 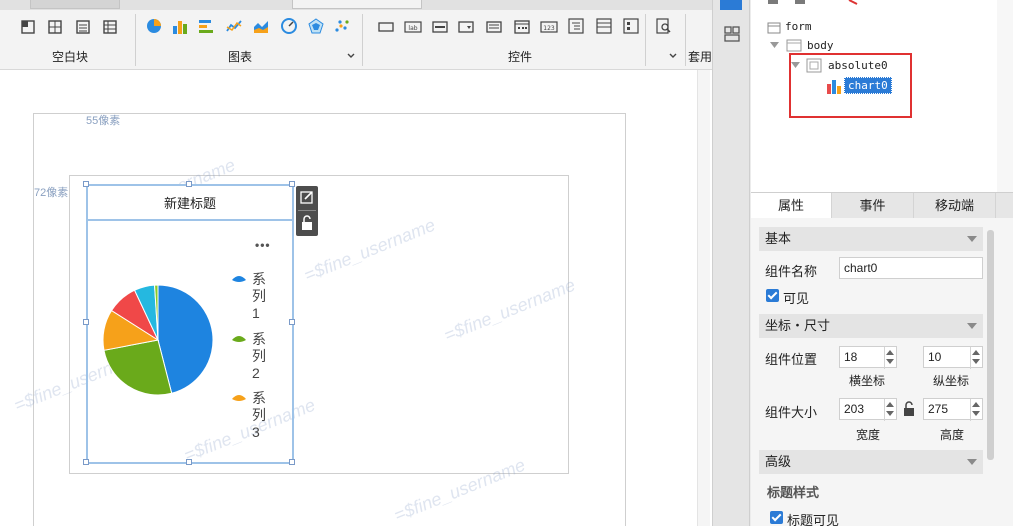 I want to click on number-widget-icon: 123, so click(x=549, y=27).